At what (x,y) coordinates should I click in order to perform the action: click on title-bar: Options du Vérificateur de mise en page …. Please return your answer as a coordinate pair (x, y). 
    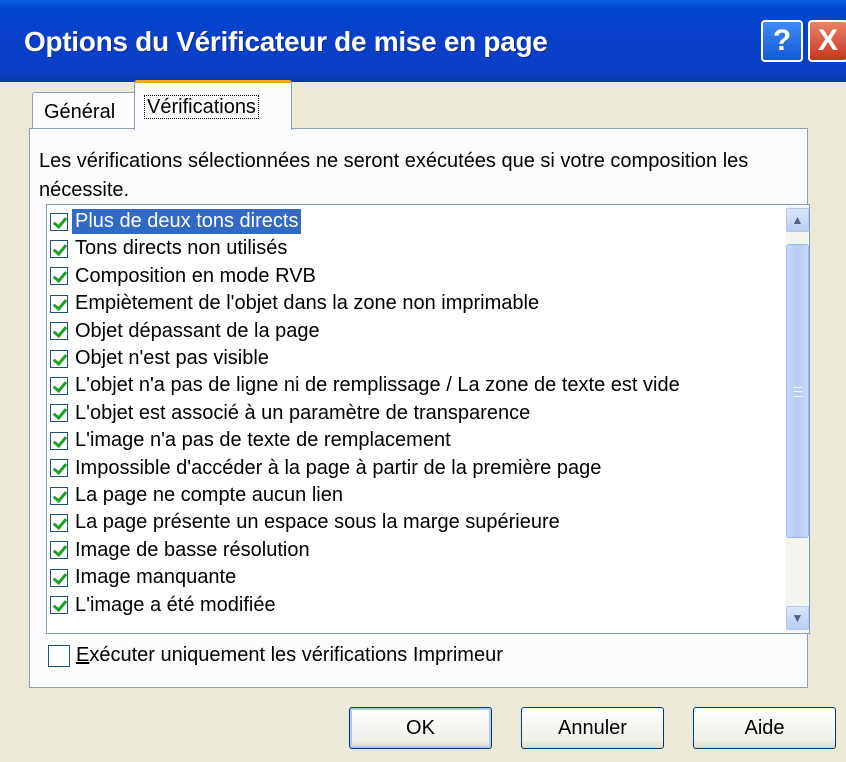
    Looking at the image, I should click on (423, 41).